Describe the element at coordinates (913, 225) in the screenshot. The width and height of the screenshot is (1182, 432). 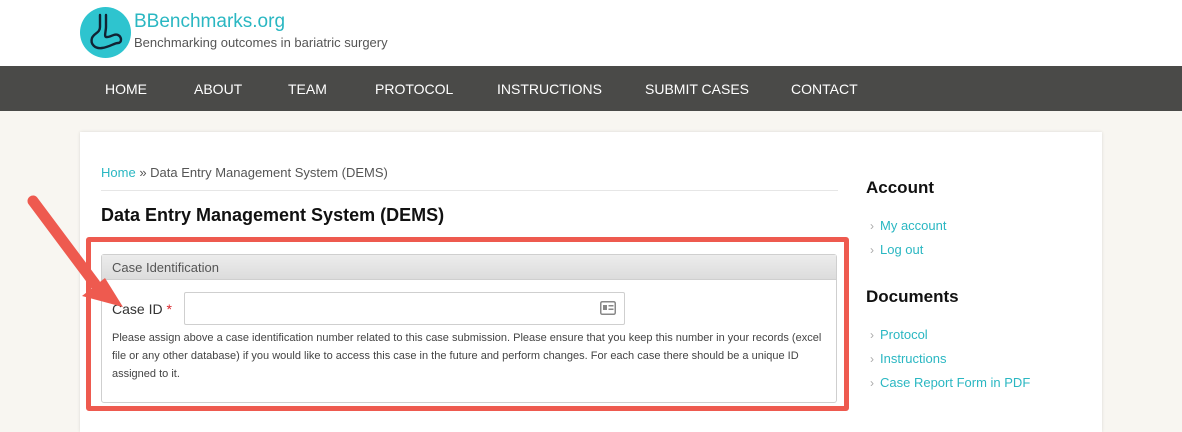
I see `my-account-label: My account` at that location.